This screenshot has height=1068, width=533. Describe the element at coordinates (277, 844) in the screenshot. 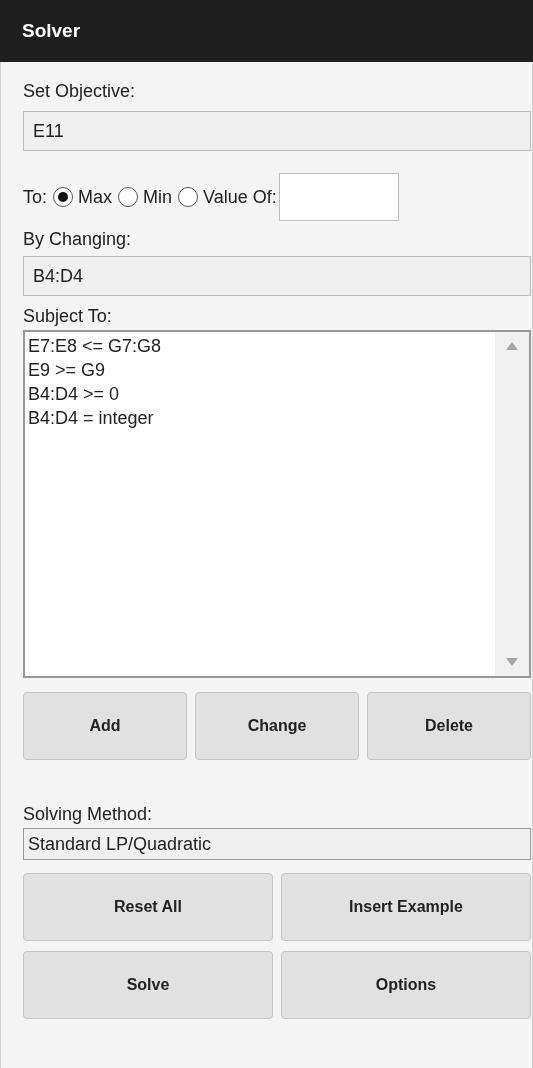

I see `method-select: Standard LP/Quadratic` at that location.